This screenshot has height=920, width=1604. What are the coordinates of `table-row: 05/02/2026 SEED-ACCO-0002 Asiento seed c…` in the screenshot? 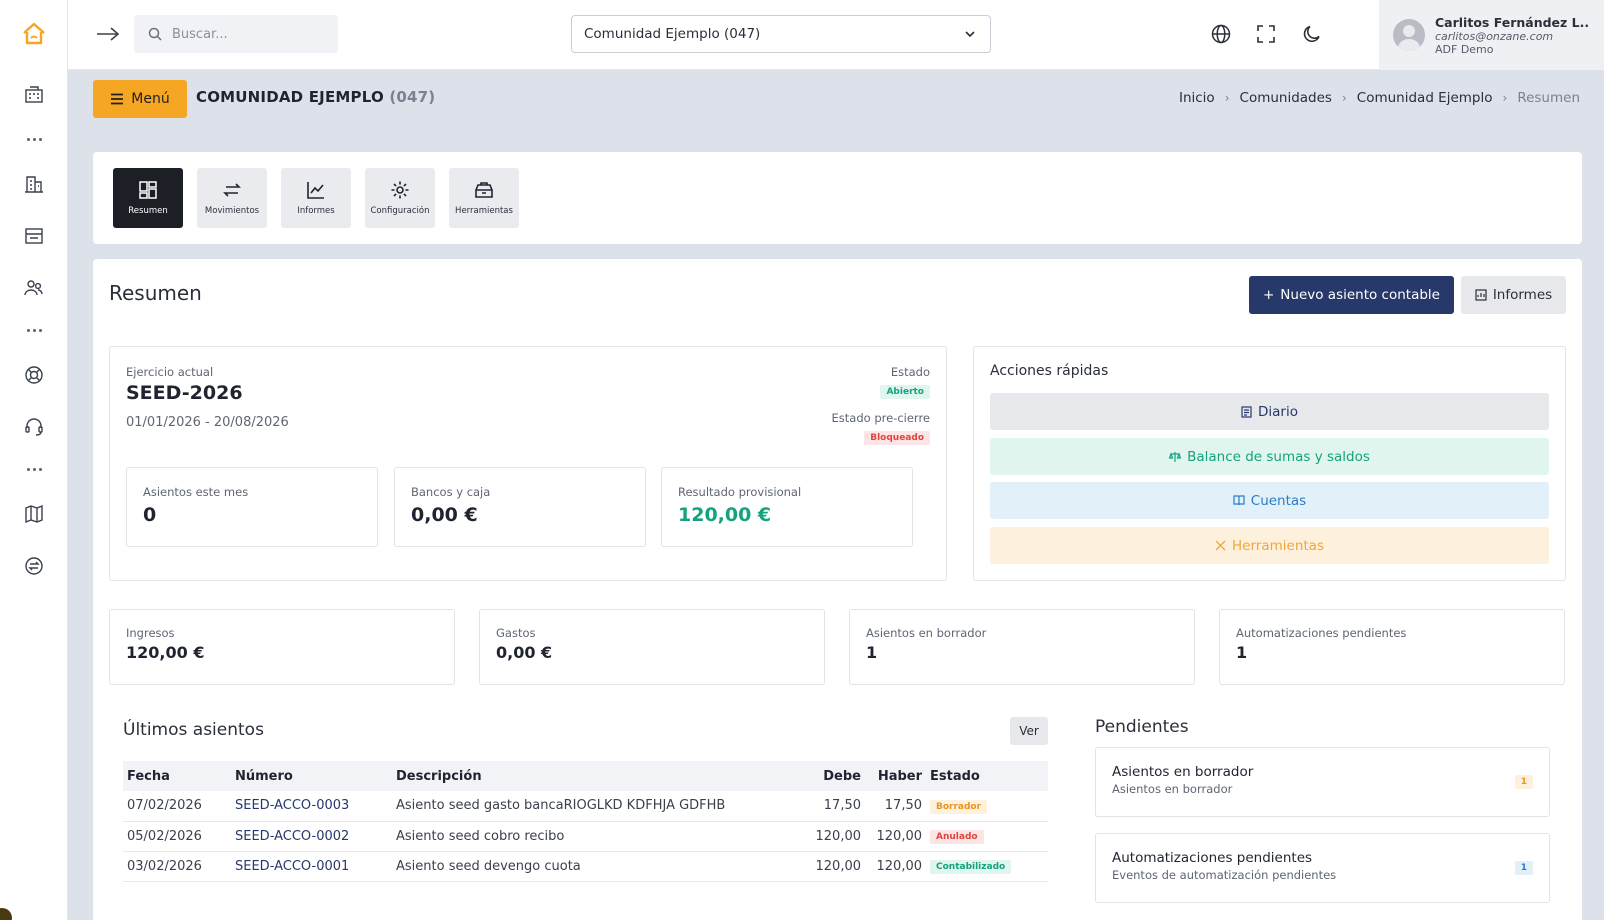 It's located at (585, 836).